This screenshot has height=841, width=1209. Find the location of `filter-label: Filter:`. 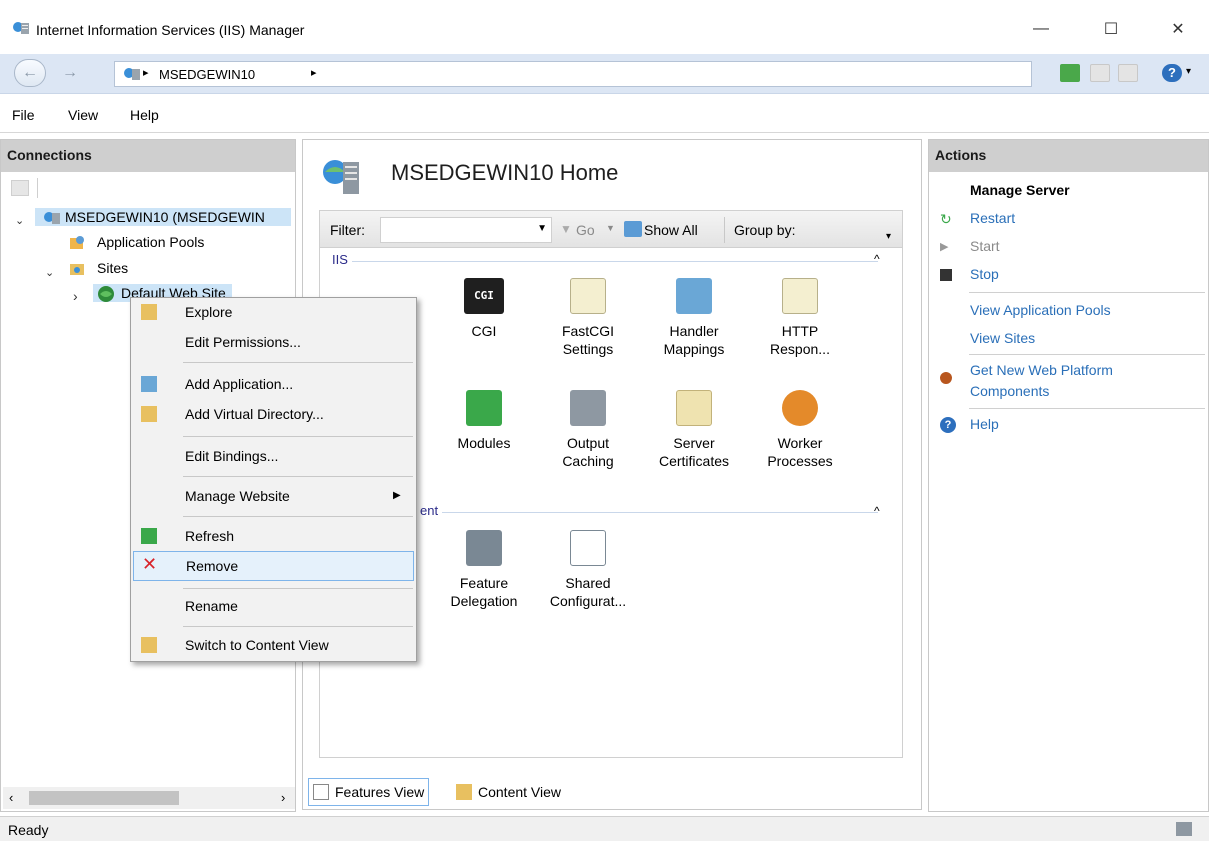

filter-label: Filter: is located at coordinates (347, 230).